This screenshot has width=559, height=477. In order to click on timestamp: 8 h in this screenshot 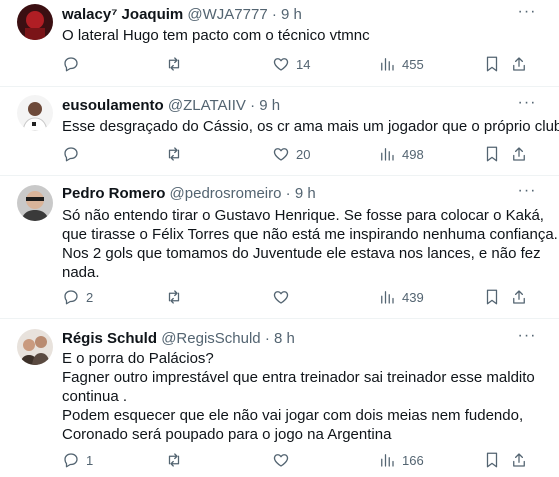, I will do `click(284, 338)`.